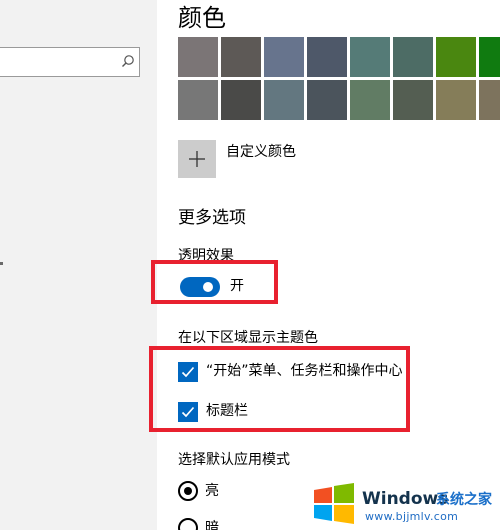 The image size is (500, 530). I want to click on light-mode-label: 亮, so click(212, 491).